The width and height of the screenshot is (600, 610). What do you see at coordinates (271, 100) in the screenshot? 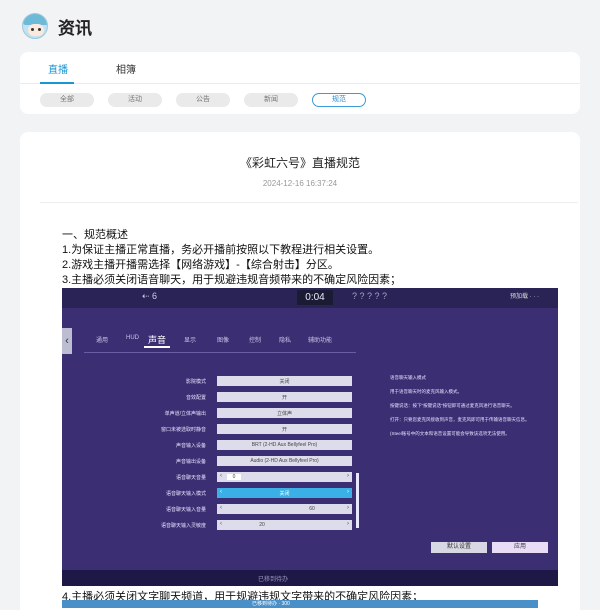
I see `filter-chip-news: 新闻` at bounding box center [271, 100].